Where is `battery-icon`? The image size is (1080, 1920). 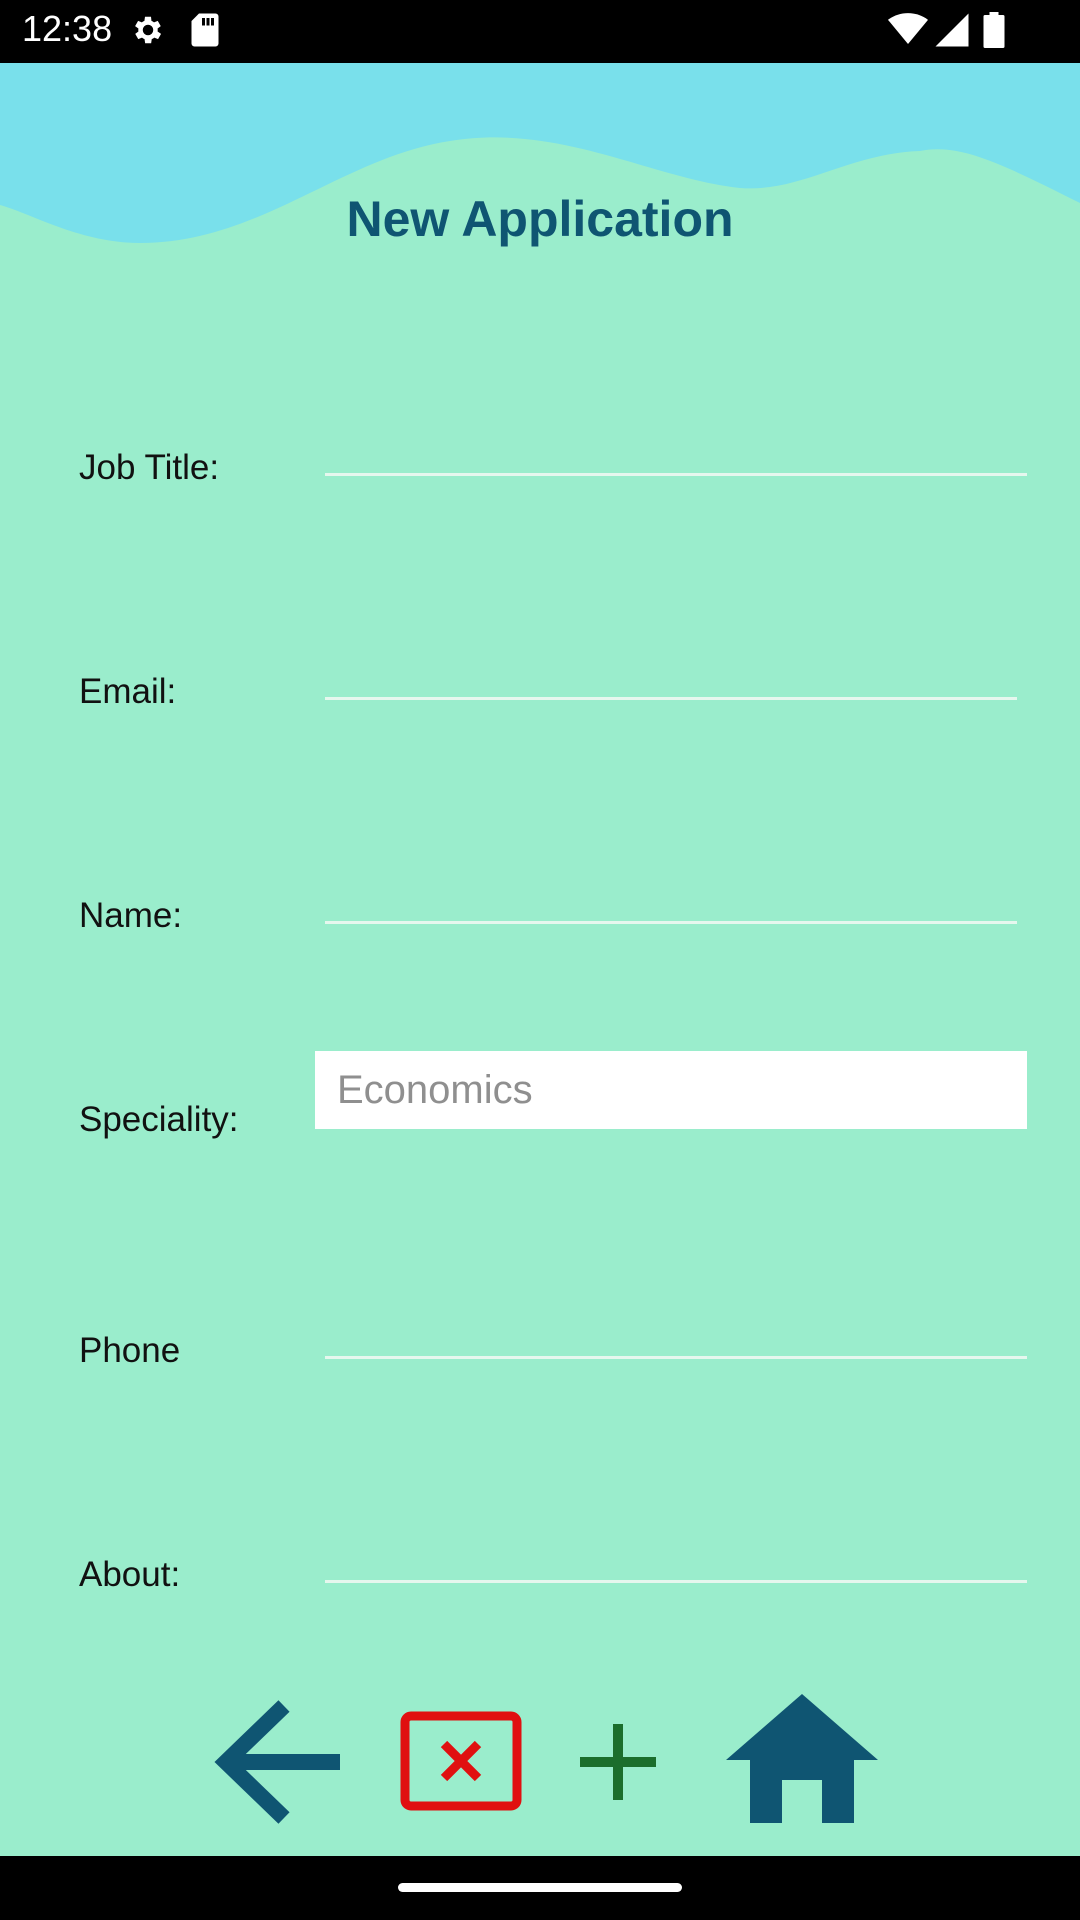 battery-icon is located at coordinates (994, 30).